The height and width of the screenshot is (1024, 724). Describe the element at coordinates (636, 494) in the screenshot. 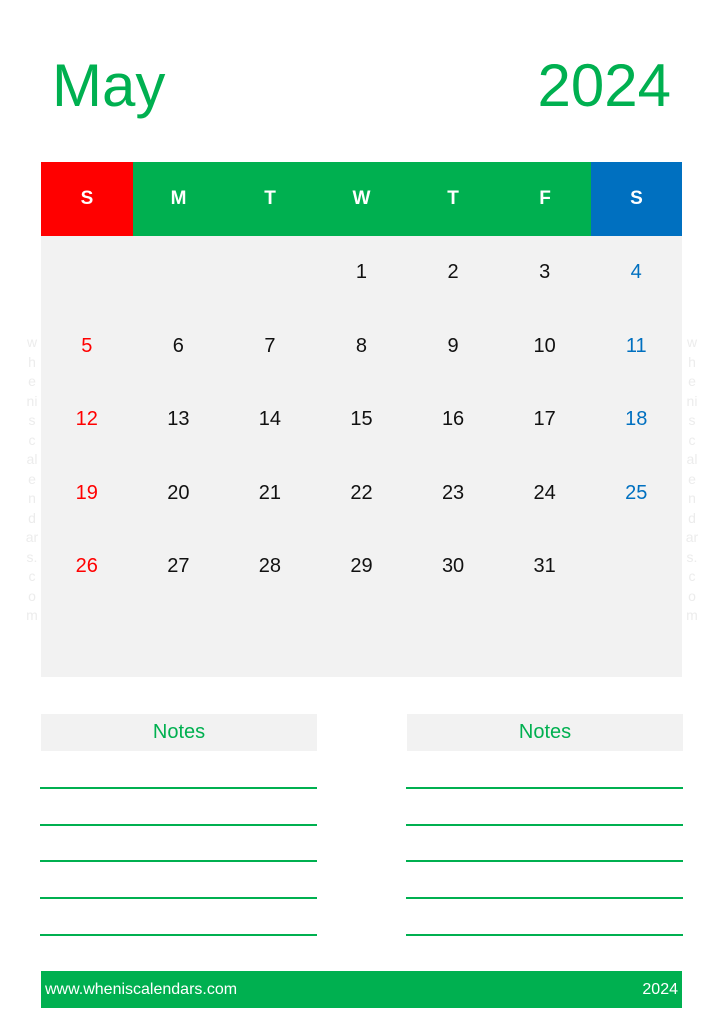

I see `day-cell: 25` at that location.